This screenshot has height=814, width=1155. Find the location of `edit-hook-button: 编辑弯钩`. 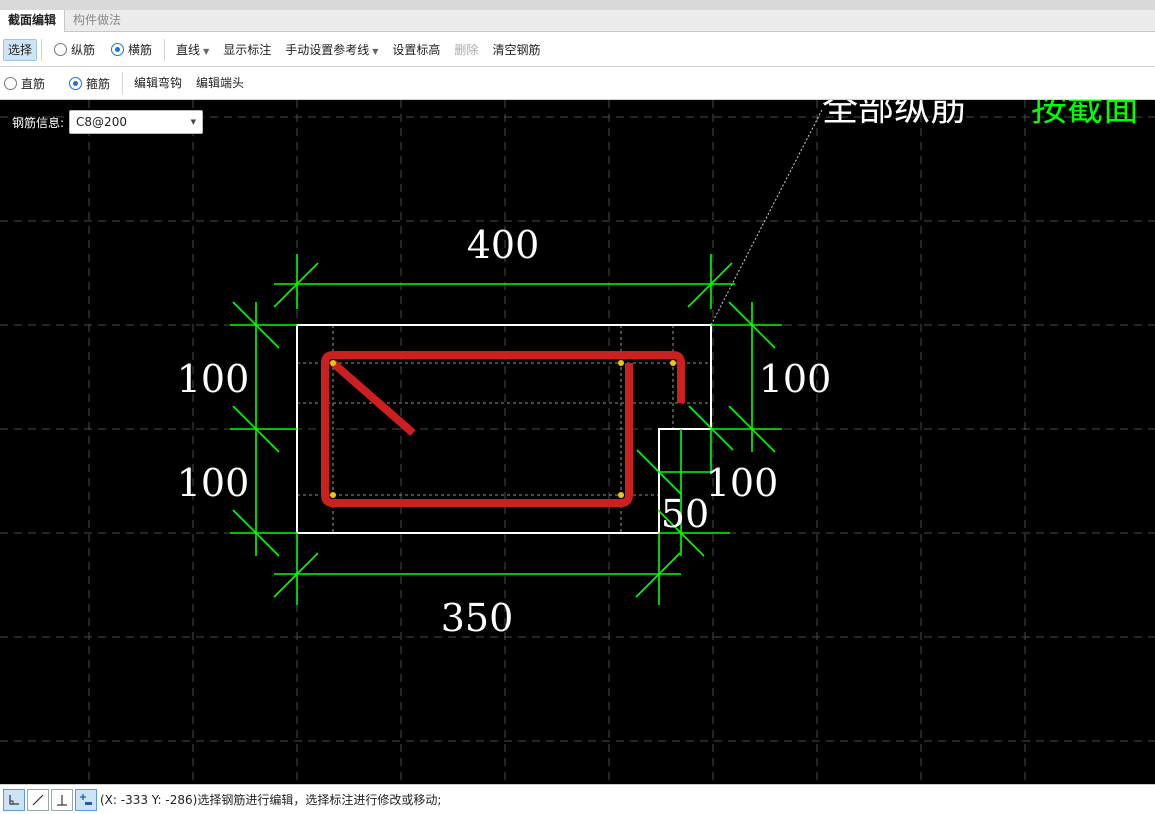

edit-hook-button: 编辑弯钩 is located at coordinates (158, 83).